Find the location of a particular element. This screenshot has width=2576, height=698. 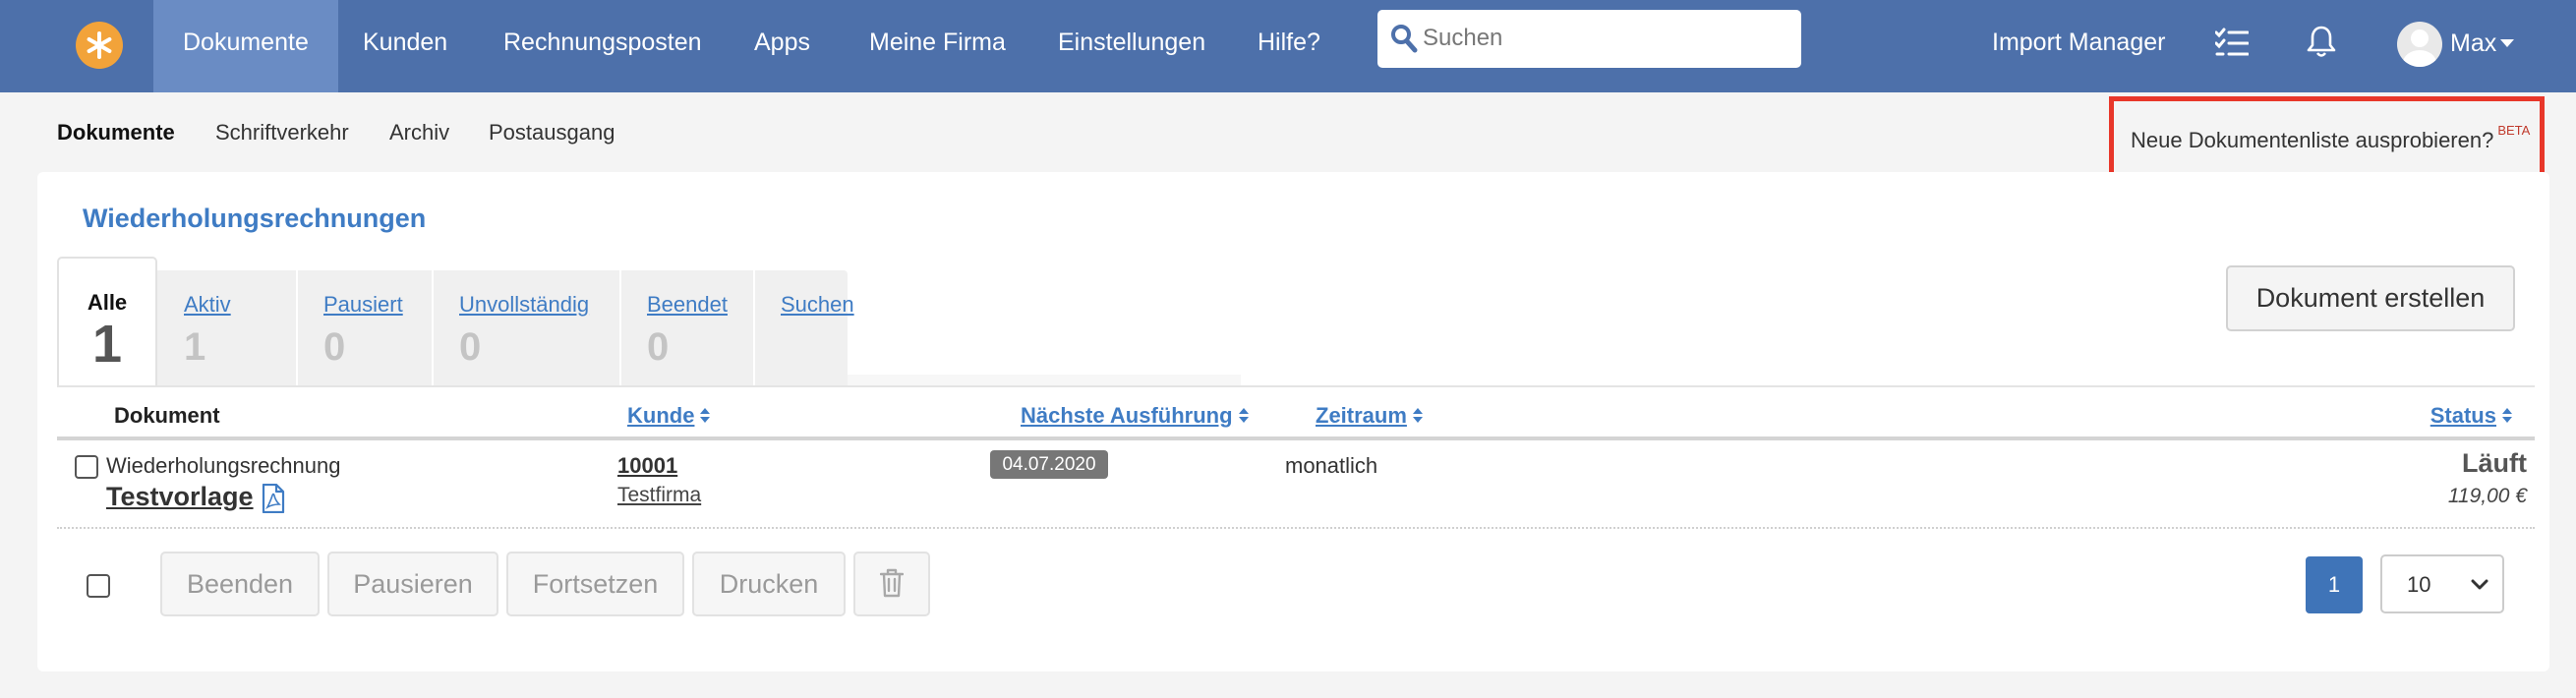

column-header-dokument: Dokument is located at coordinates (167, 415).